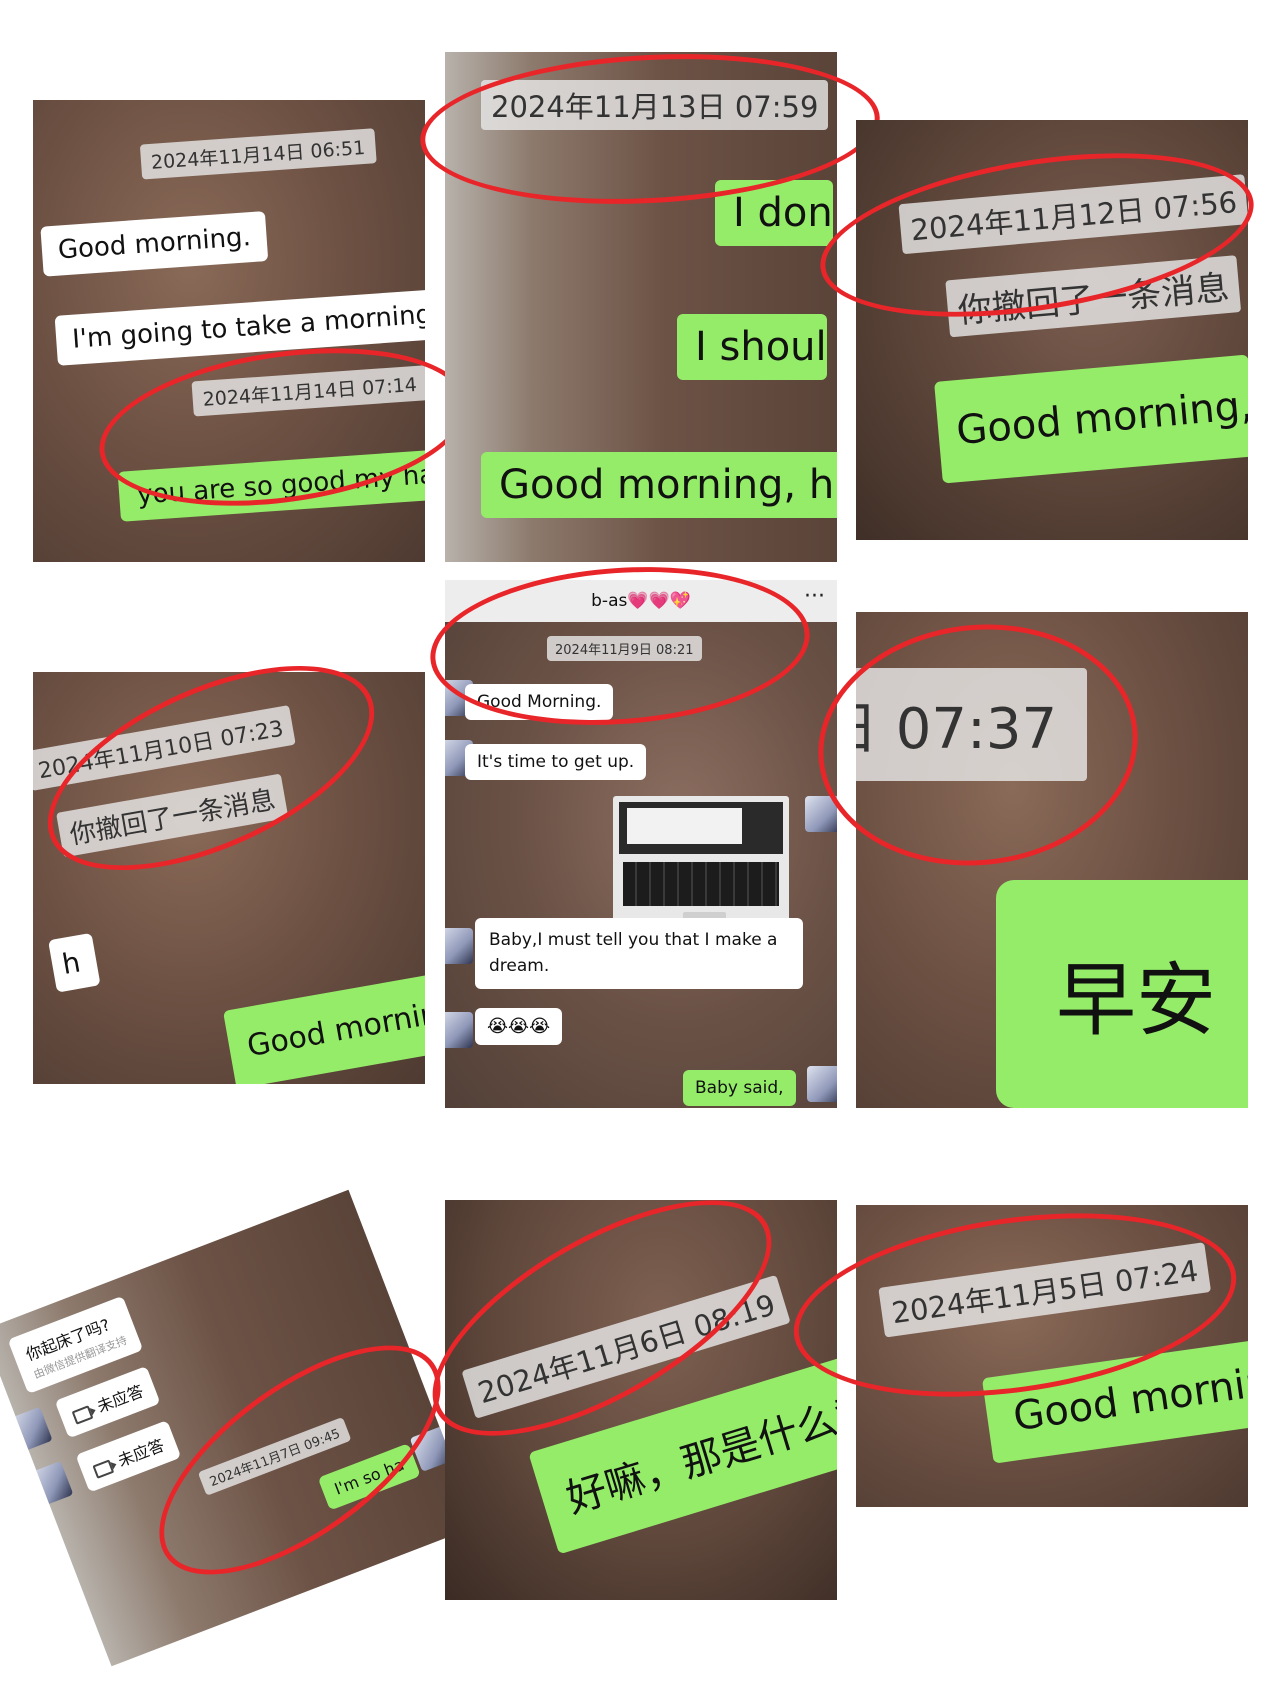 The image size is (1279, 1686). I want to click on timestamp: 2024年11月14日 07:14, so click(308, 391).